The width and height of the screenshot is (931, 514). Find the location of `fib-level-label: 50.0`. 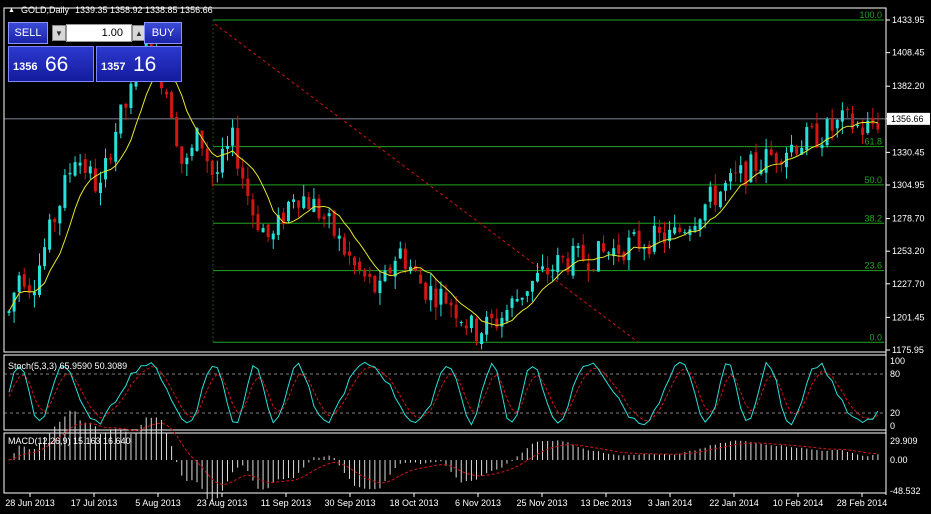

fib-level-label: 50.0 is located at coordinates (873, 180).